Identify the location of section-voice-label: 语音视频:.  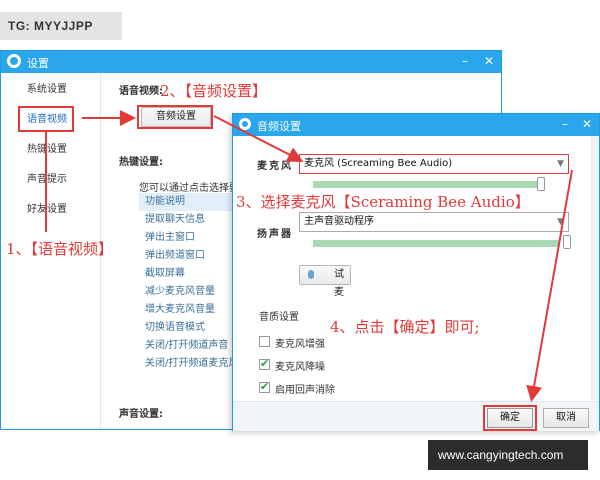
(141, 91).